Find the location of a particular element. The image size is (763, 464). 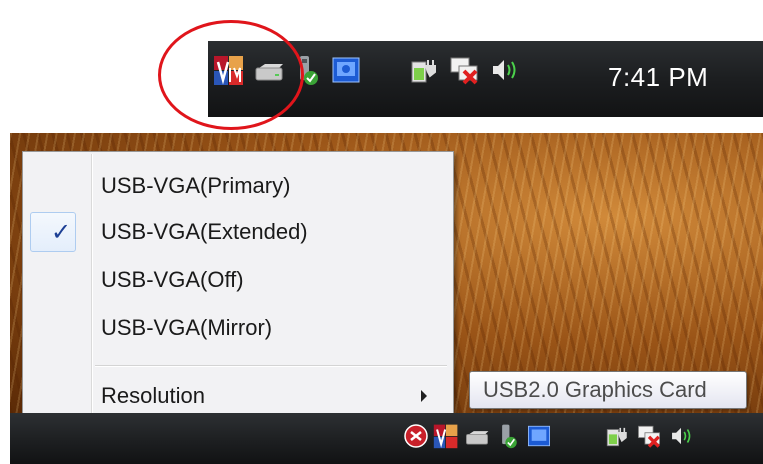

checked-item-highlight: ✓ is located at coordinates (53, 232).